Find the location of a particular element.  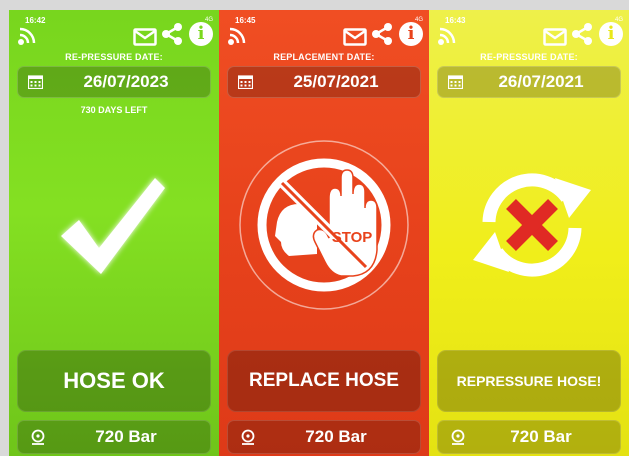

date-field: 26/07/2023 is located at coordinates (114, 82).